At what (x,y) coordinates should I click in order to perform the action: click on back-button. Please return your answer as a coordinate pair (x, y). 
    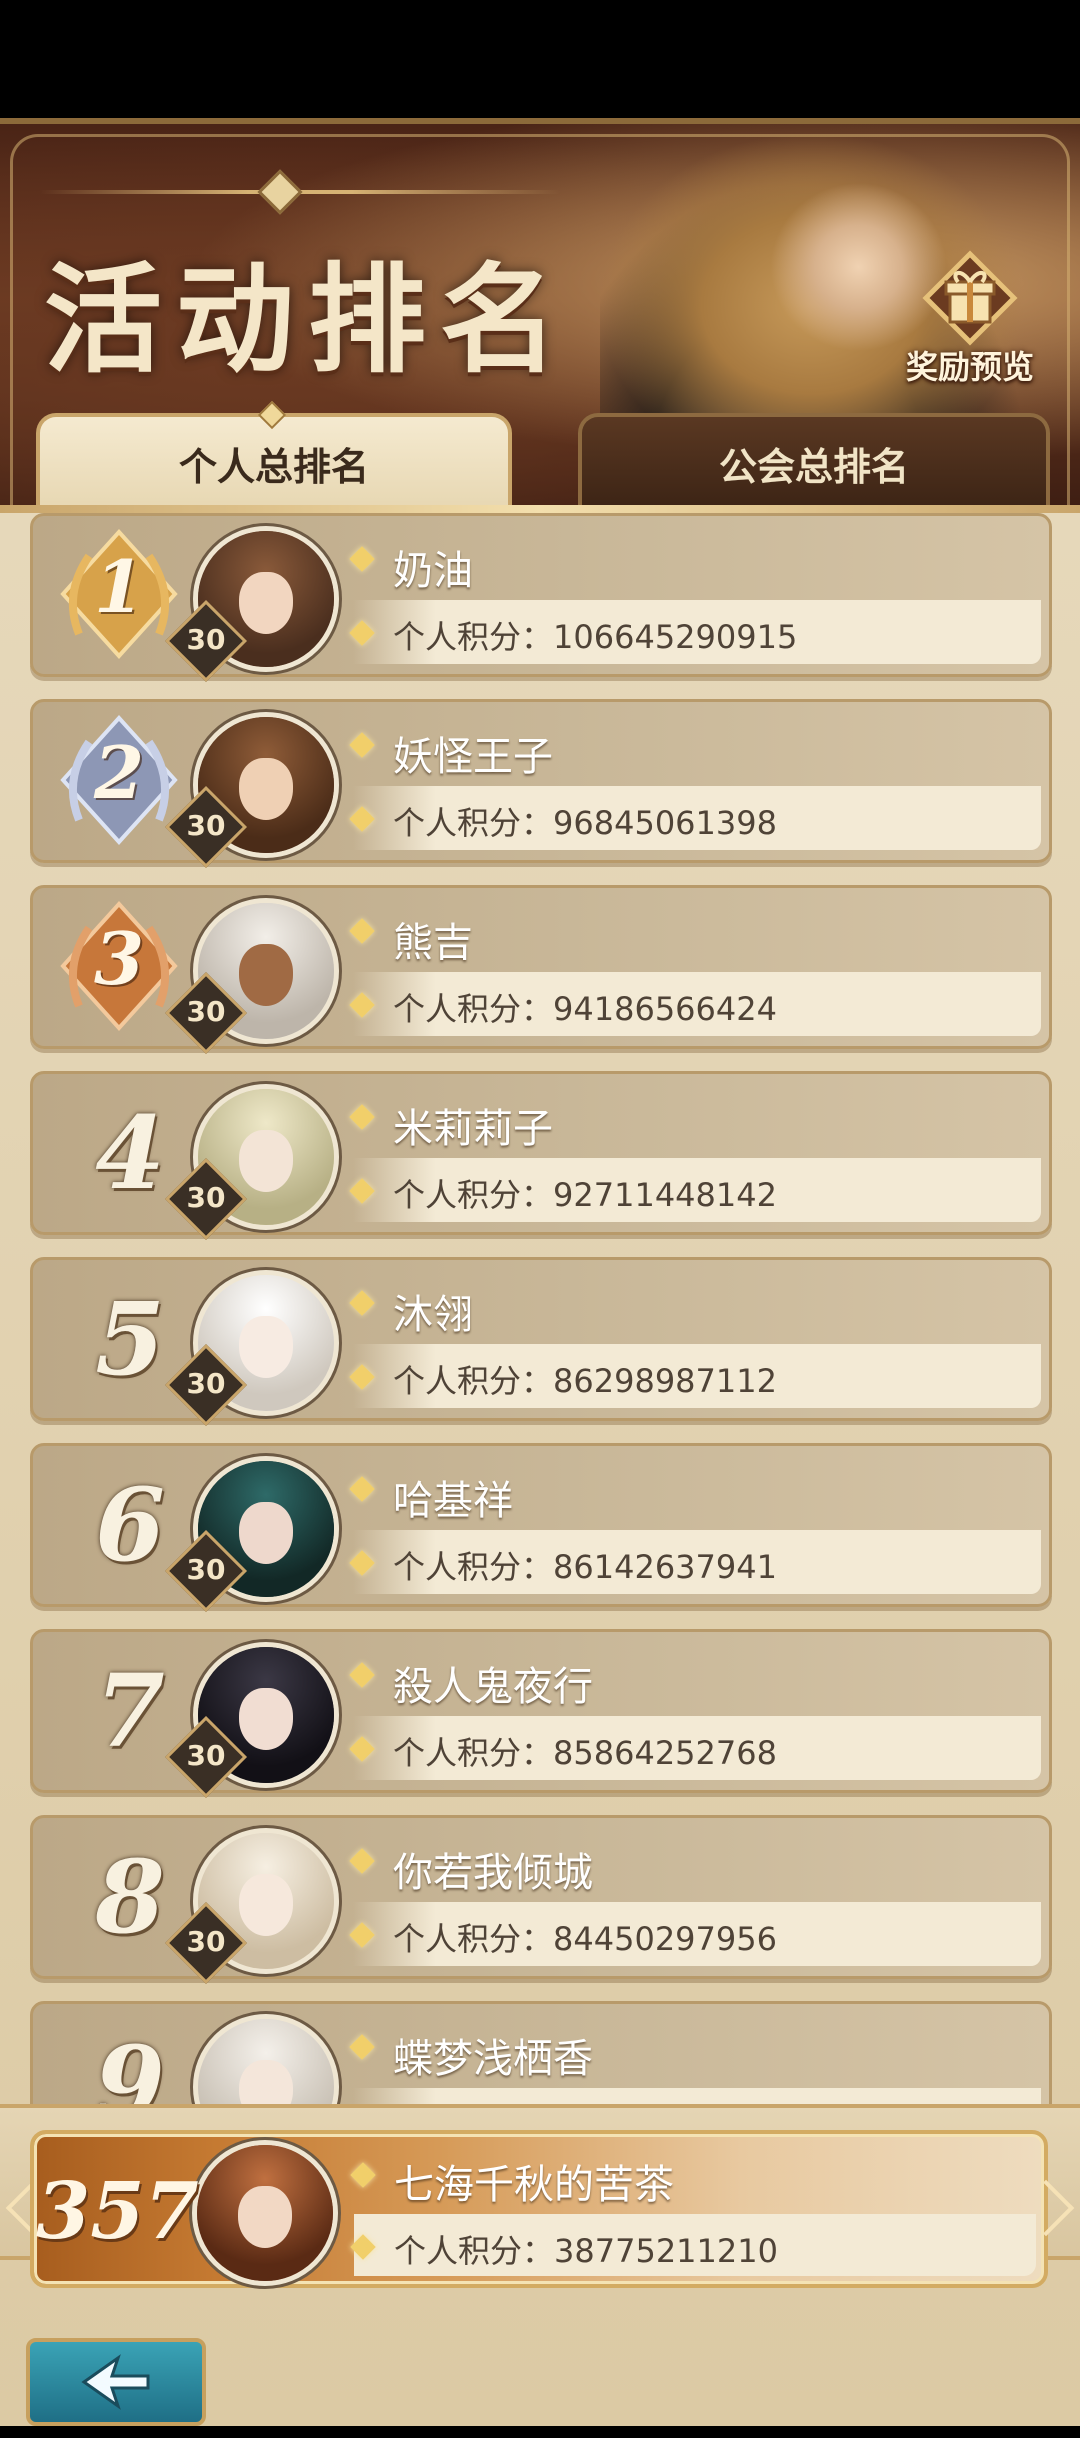
    Looking at the image, I should click on (116, 2382).